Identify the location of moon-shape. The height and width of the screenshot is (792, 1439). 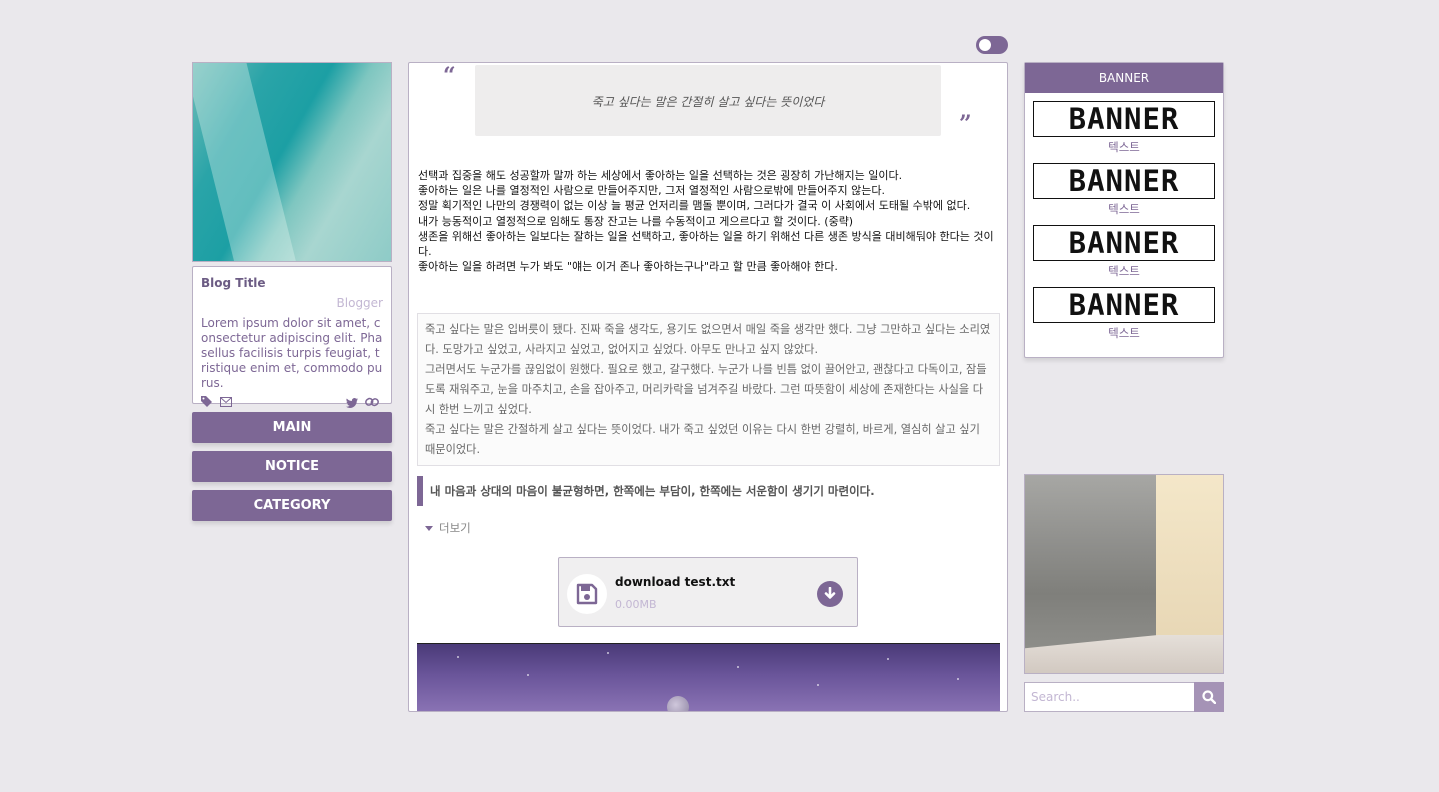
(678, 703).